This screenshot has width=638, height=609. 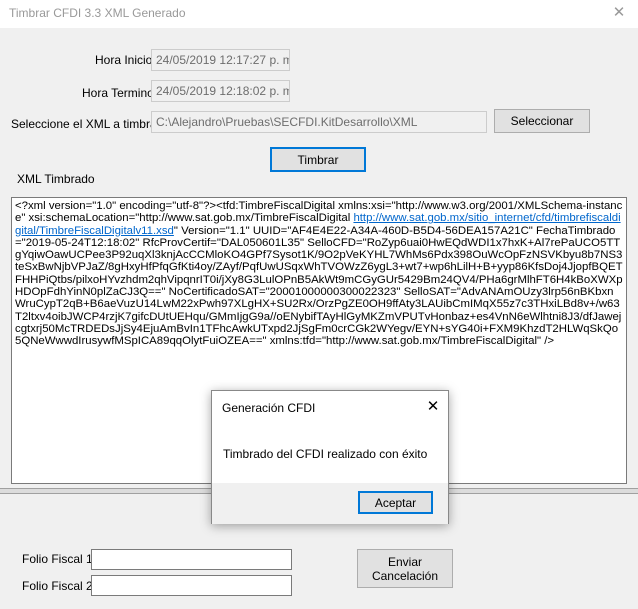 I want to click on title-bar: Timbrar CFDI 3.3 XML Generado ✕, so click(x=319, y=14).